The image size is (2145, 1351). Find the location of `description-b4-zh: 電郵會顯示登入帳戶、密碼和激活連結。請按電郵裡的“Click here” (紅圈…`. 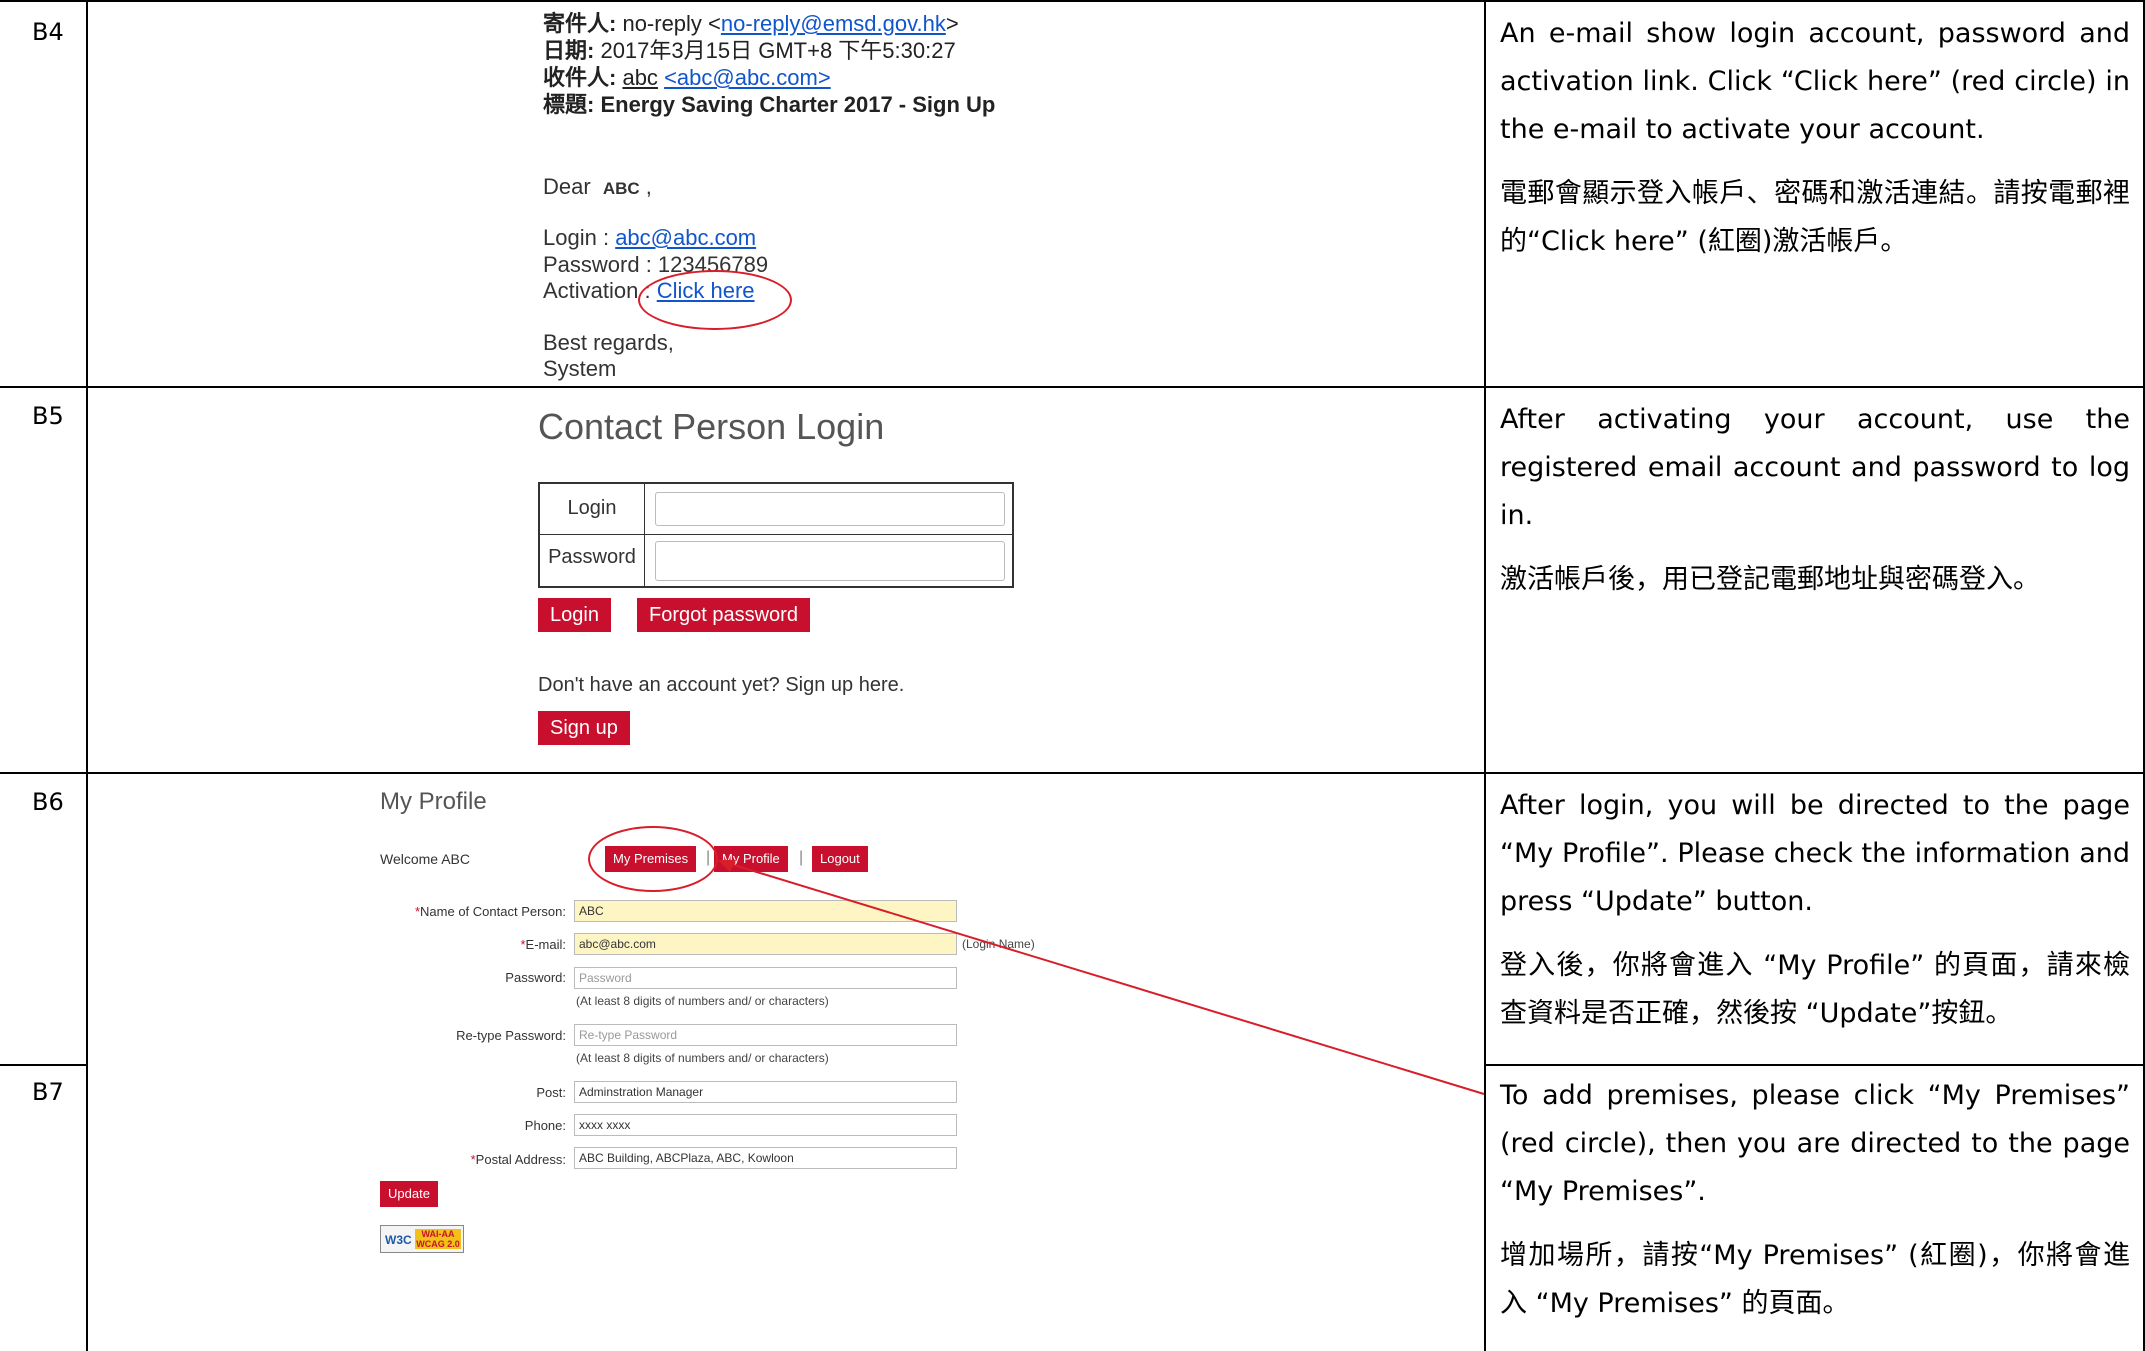

description-b4-zh: 電郵會顯示登入帳戶、密碼和激活連結。請按電郵裡的“Click here” (紅圈… is located at coordinates (1815, 217).